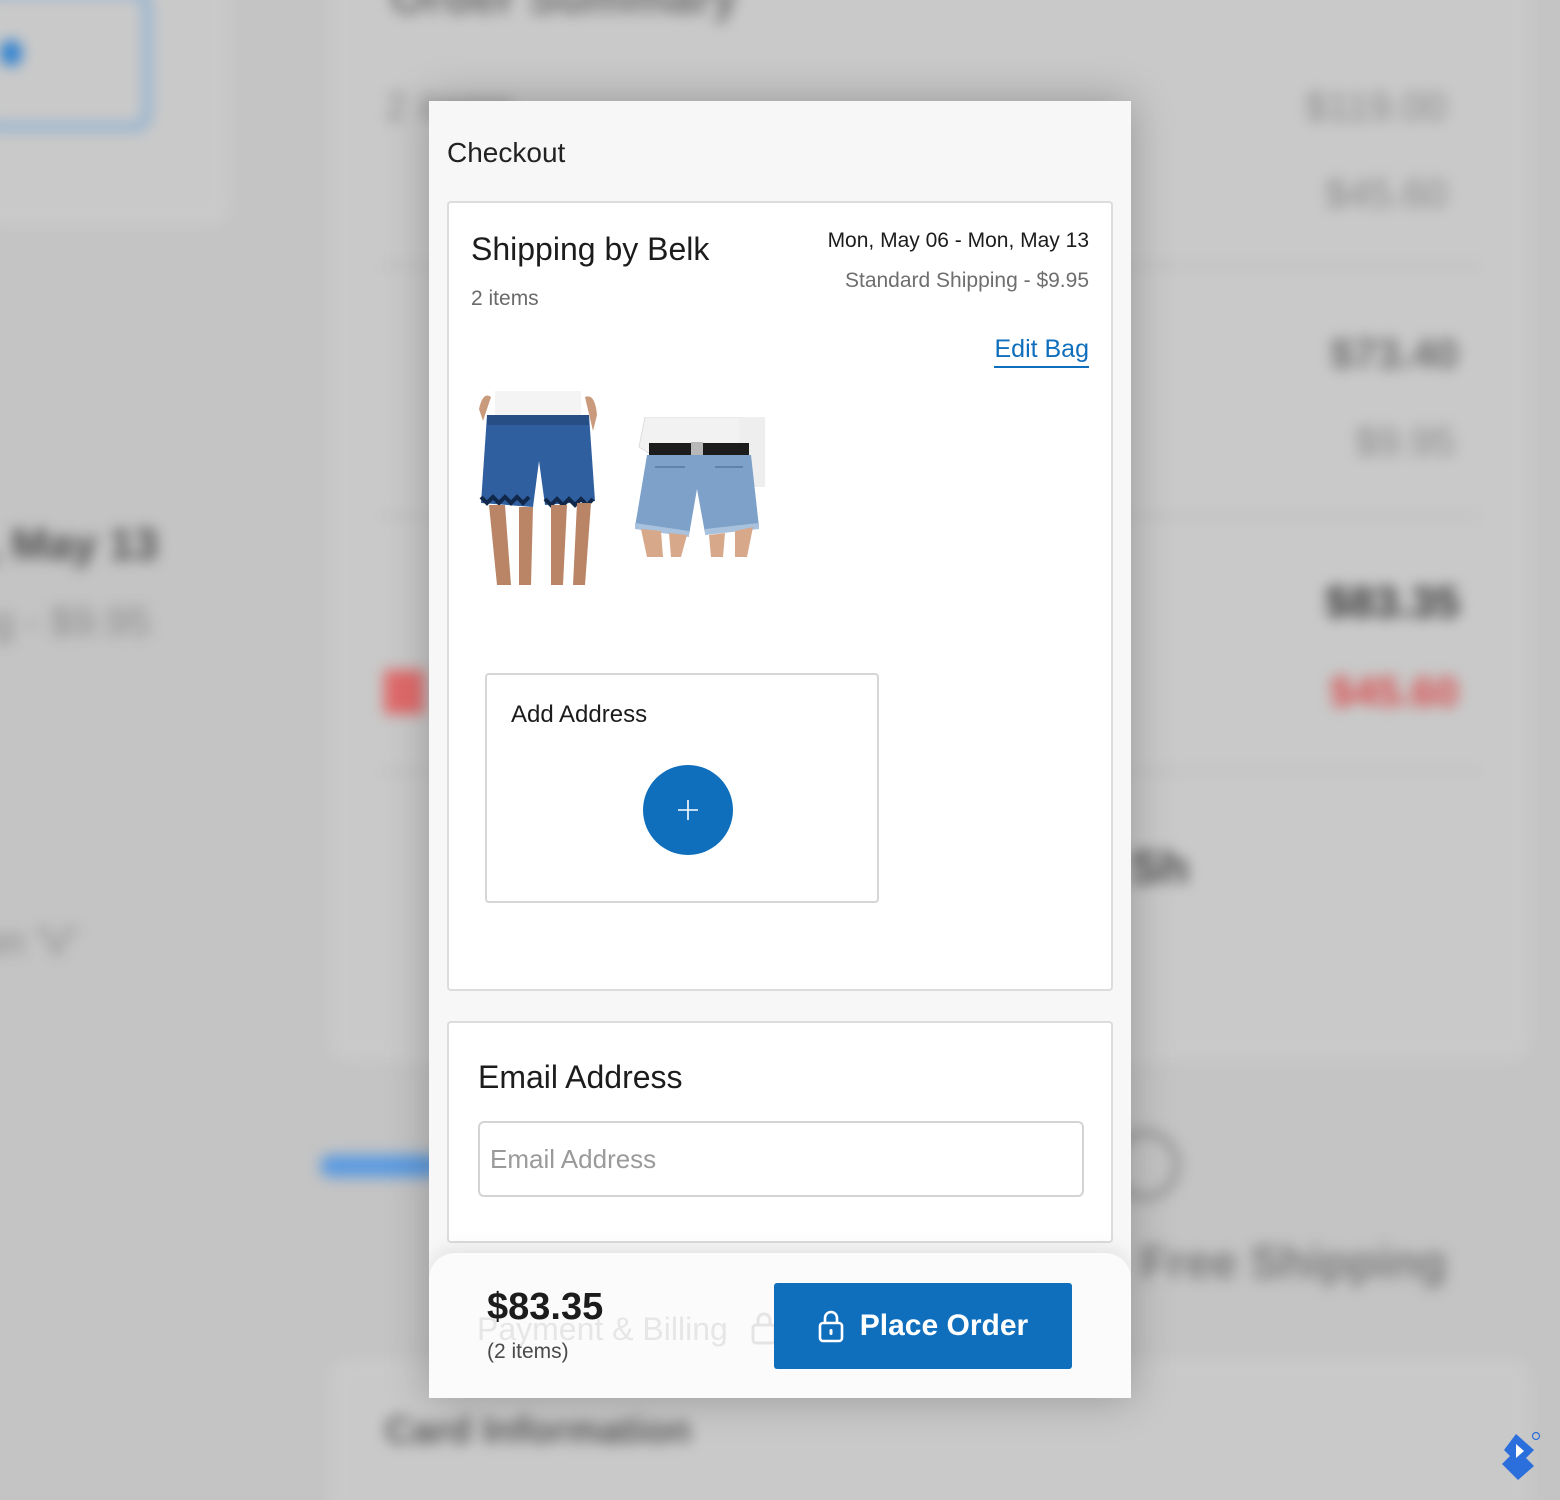  Describe the element at coordinates (1405, 442) in the screenshot. I see `background-text: $9.95` at that location.